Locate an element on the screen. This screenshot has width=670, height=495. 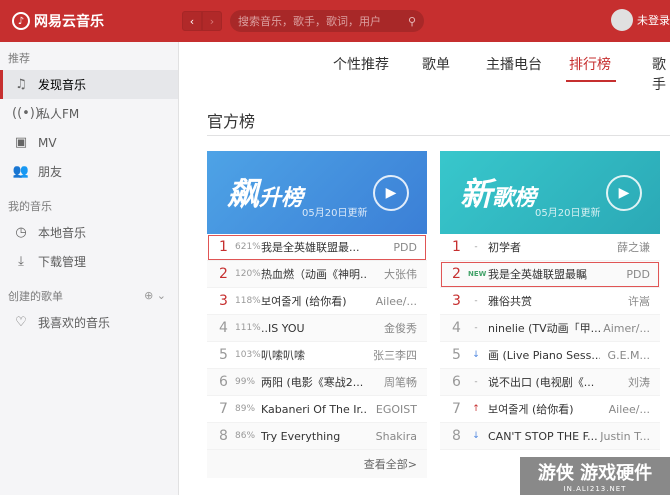
user-login: 未登录 is located at coordinates (640, 20).